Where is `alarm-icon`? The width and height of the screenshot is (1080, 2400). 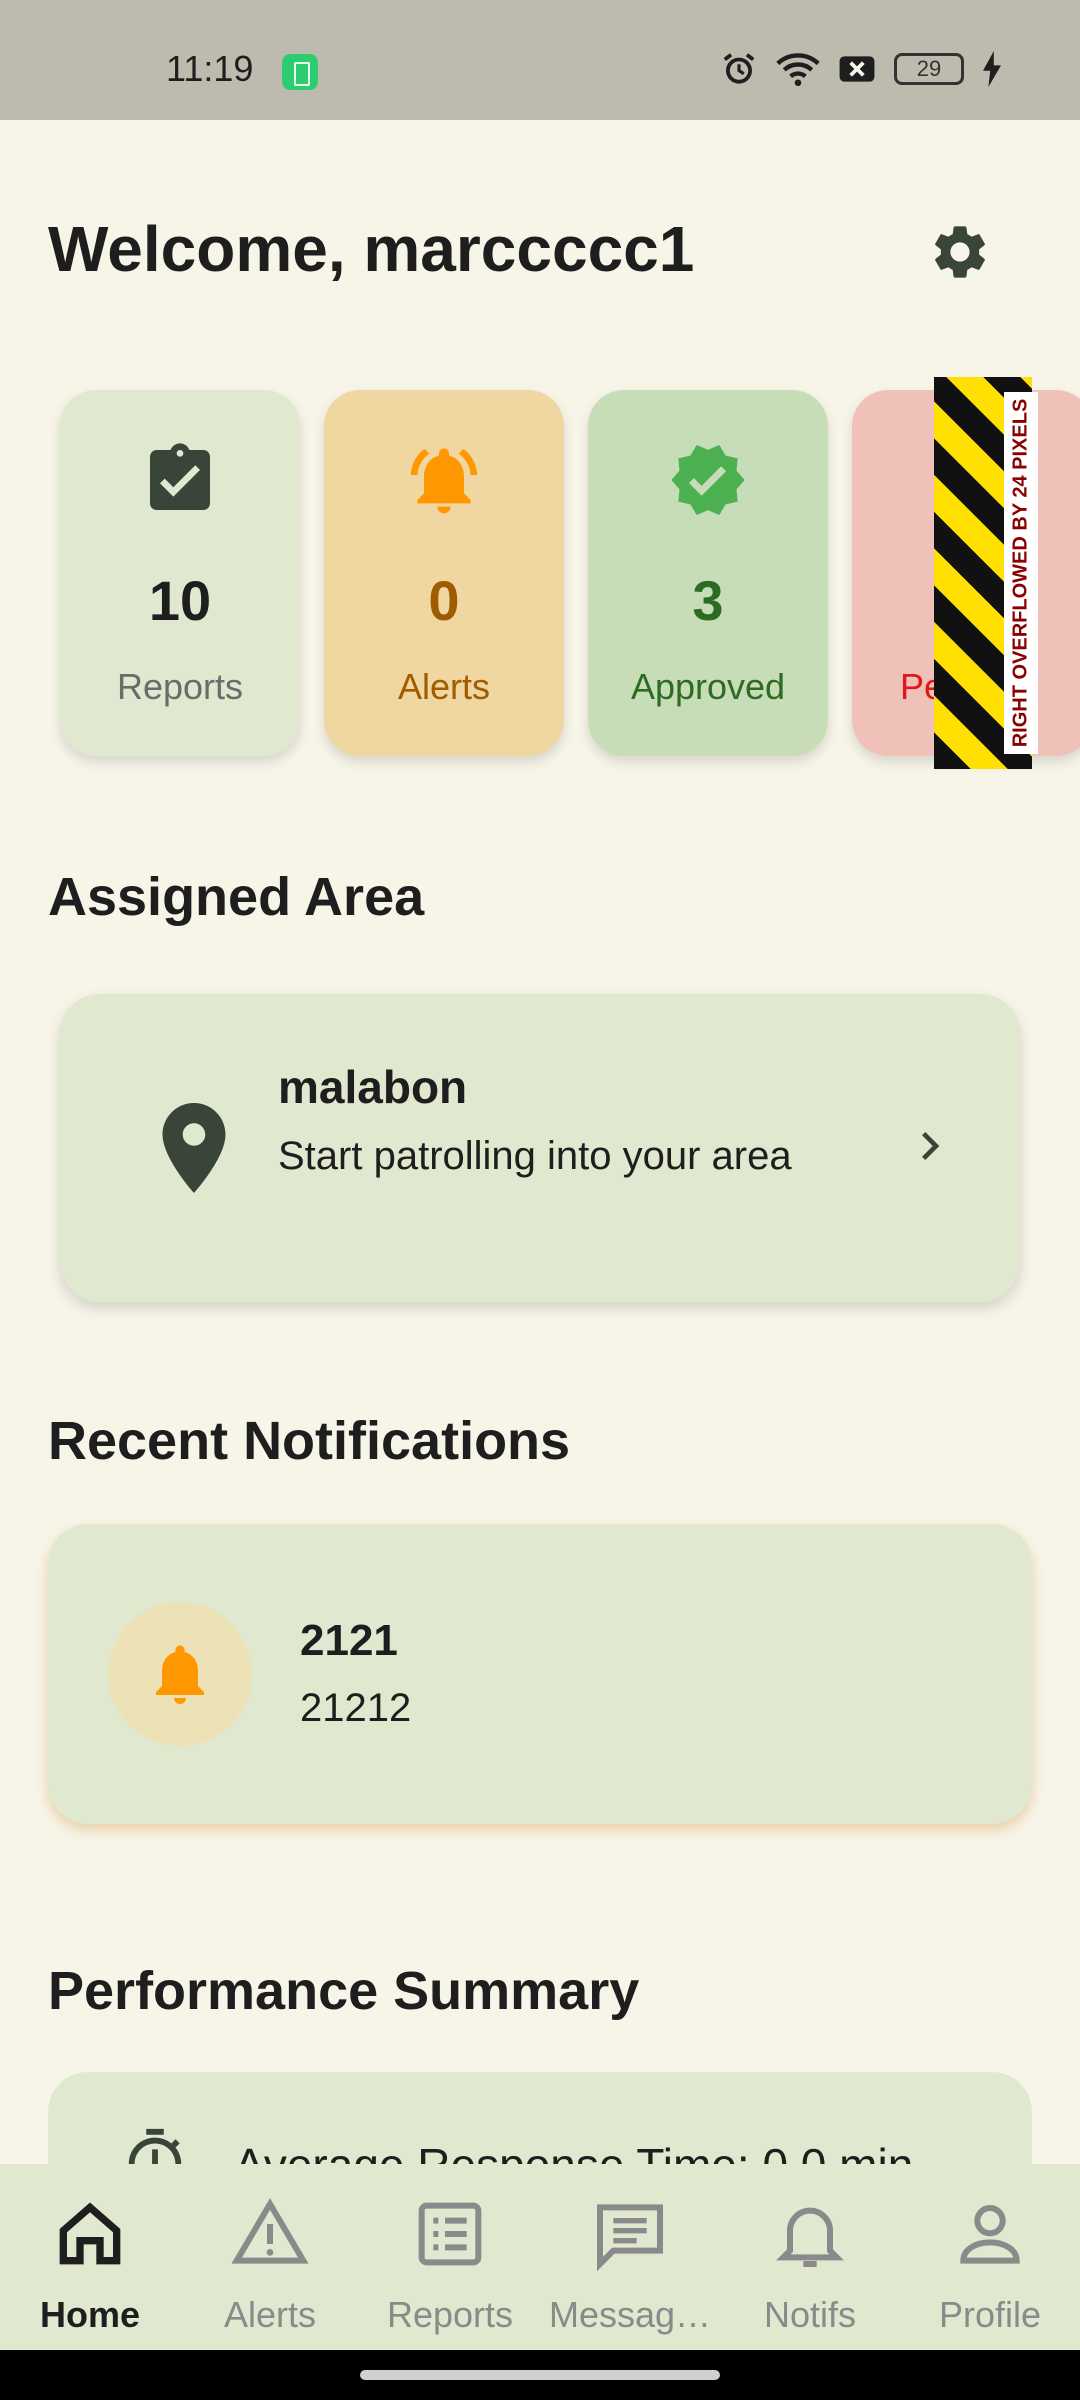
alarm-icon is located at coordinates (739, 68).